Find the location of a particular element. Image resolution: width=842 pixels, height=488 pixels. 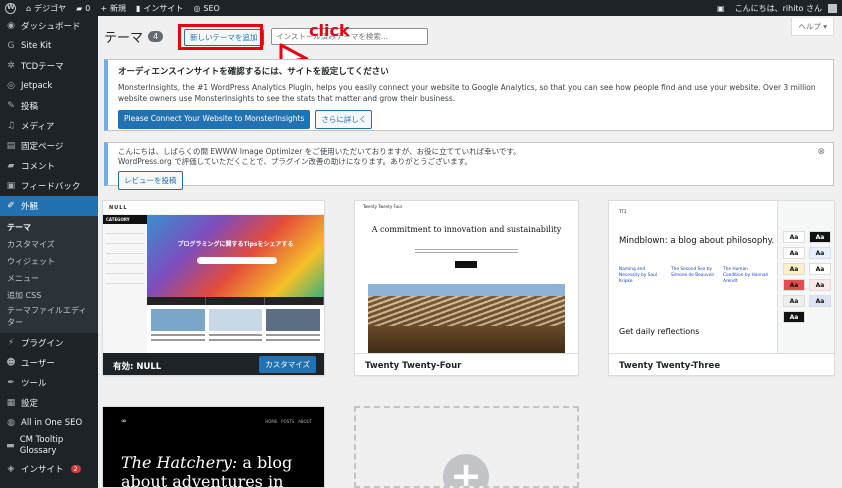

pin-icon: ✎ is located at coordinates (11, 106).